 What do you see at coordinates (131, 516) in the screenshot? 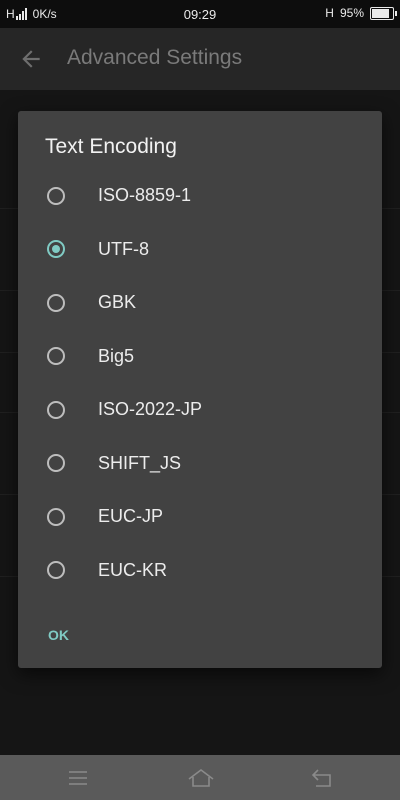
I see `encoding-option-label: EUC-JP` at bounding box center [131, 516].